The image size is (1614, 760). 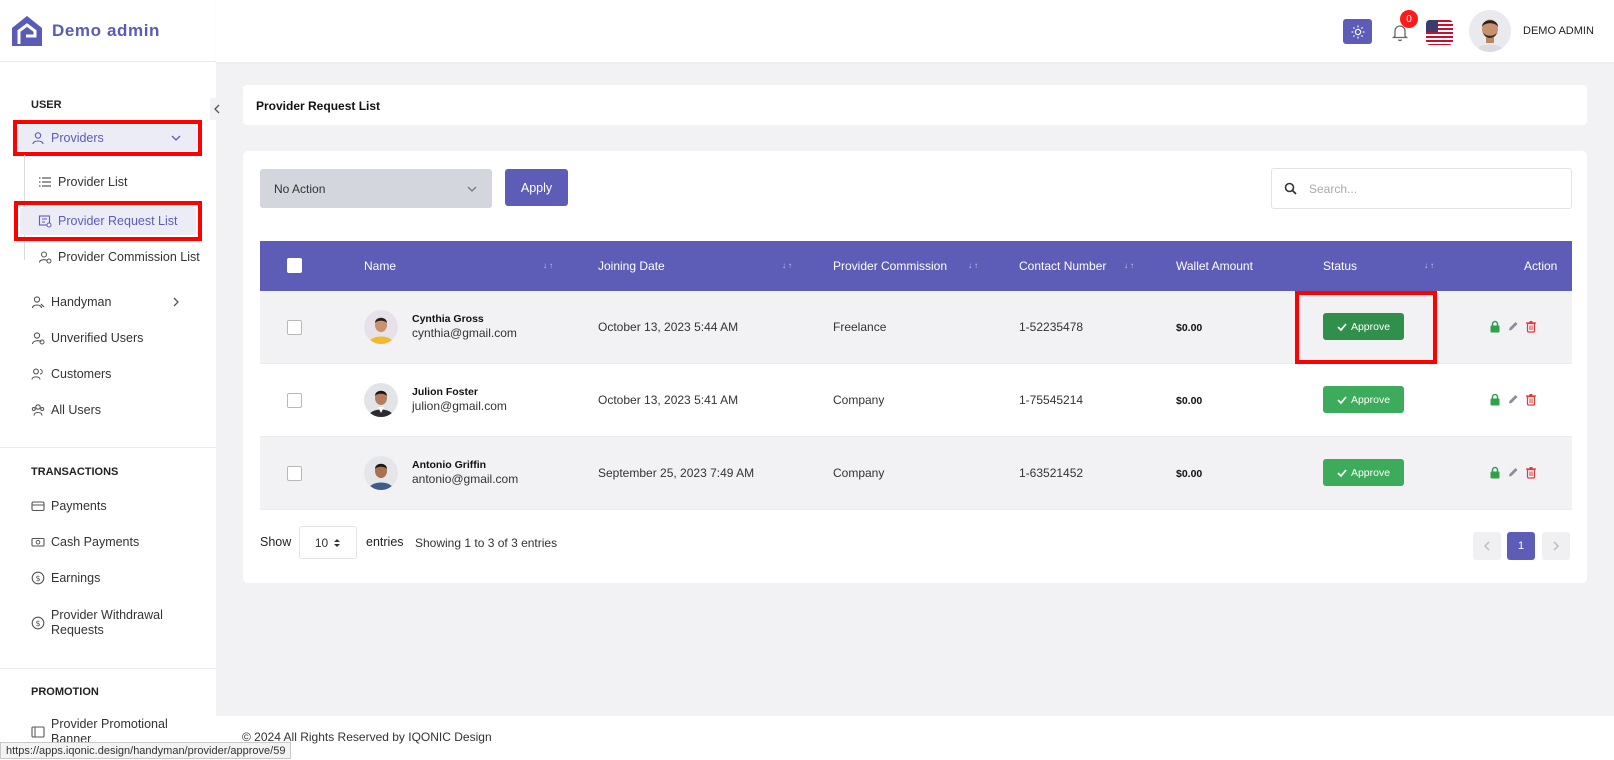 I want to click on select-all-checkbox, so click(x=294, y=265).